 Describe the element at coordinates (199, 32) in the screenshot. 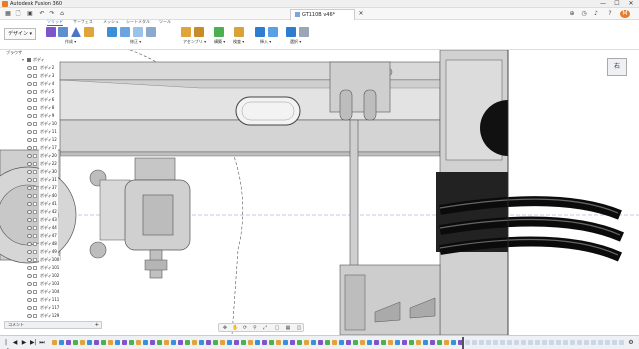

I see `joint-icon` at that location.